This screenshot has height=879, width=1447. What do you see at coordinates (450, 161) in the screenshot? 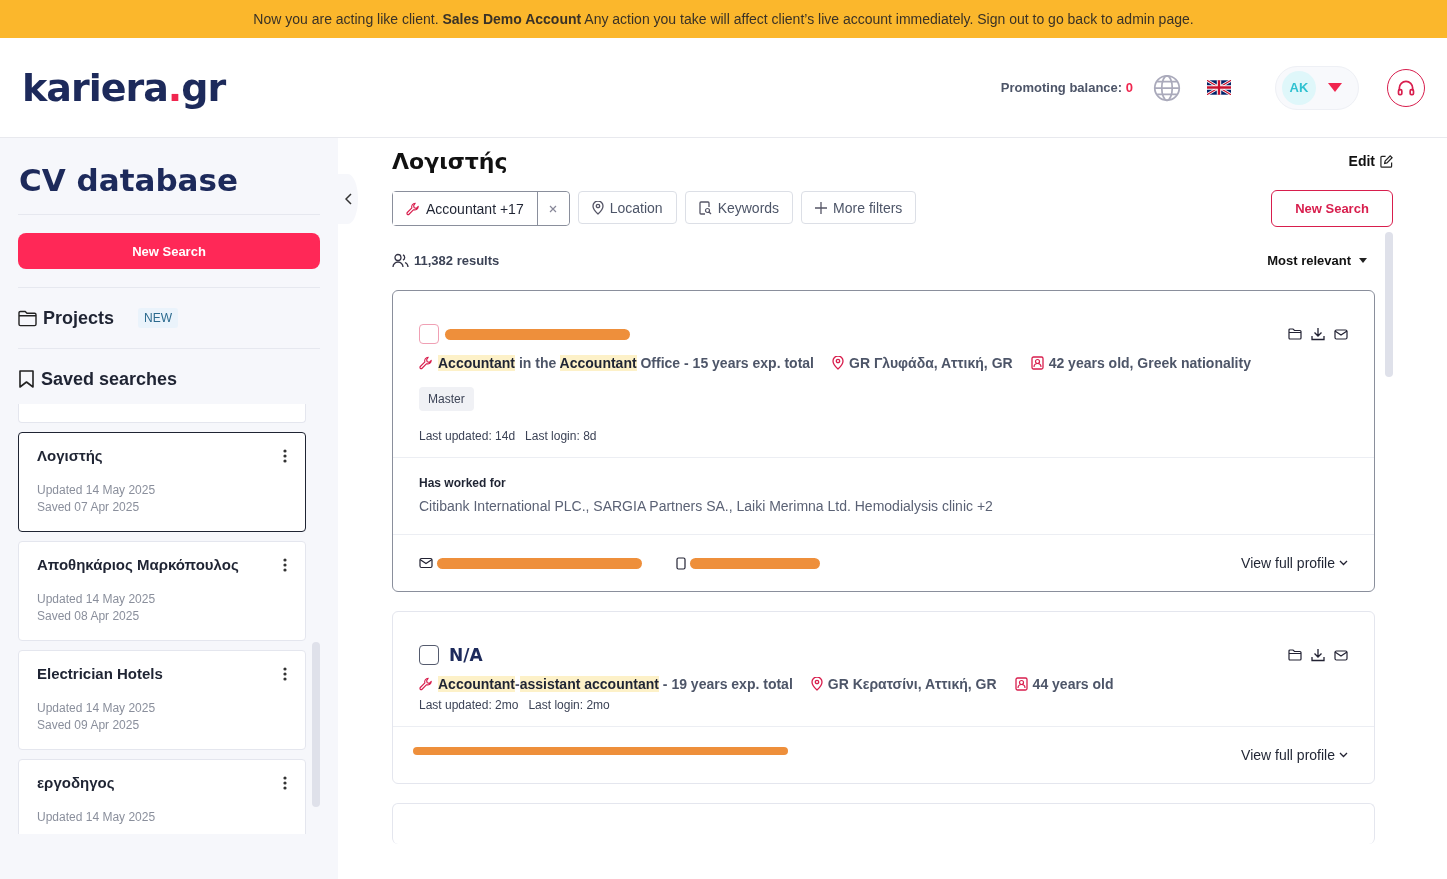
I see `search-title: Λογιστής` at bounding box center [450, 161].